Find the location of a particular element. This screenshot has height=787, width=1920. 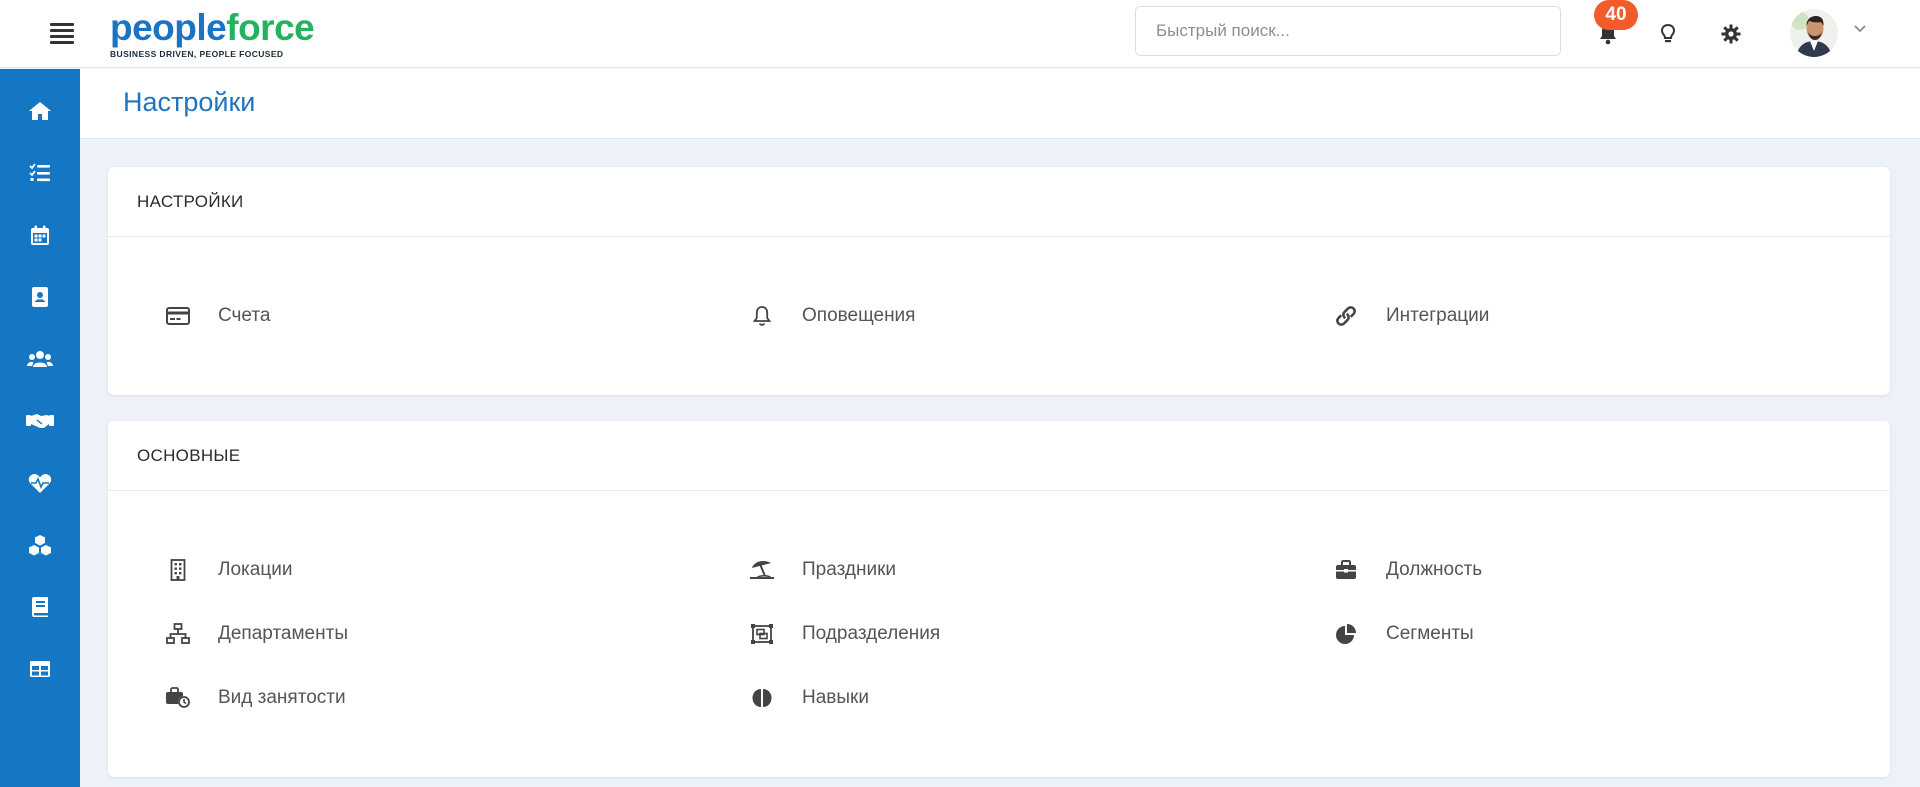

settings-link-employment-type: Вид занятости is located at coordinates (255, 698).